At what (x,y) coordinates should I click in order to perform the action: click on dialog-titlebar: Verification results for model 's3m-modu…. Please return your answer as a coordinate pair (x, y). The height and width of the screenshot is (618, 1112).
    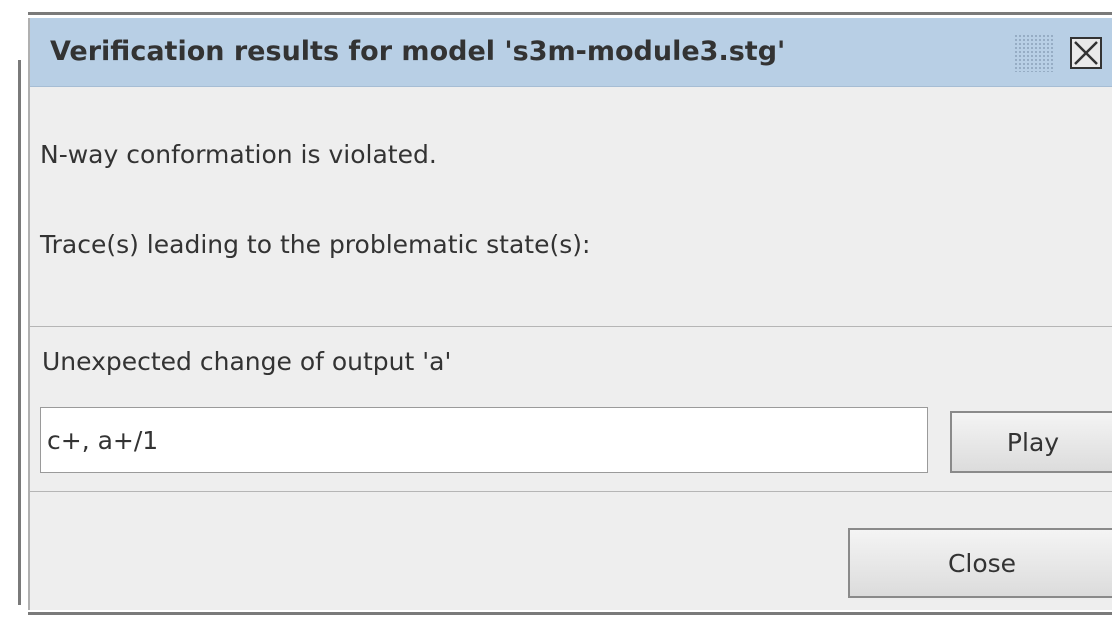
    Looking at the image, I should click on (571, 52).